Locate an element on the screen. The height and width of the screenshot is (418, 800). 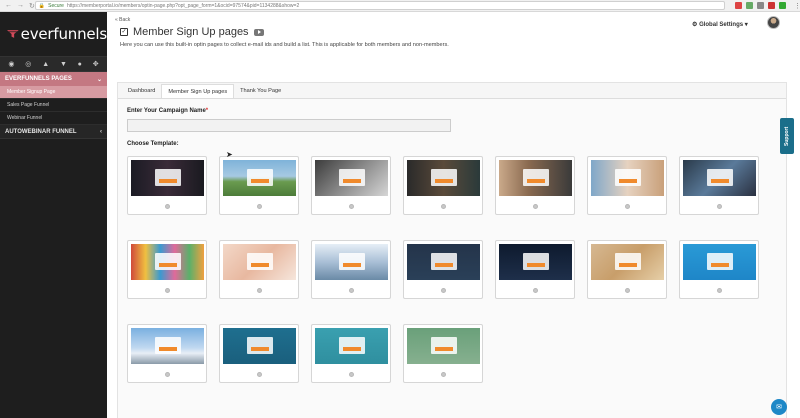
campaign-name-label: Enter Your Campaign Name* is located at coordinates (167, 111).